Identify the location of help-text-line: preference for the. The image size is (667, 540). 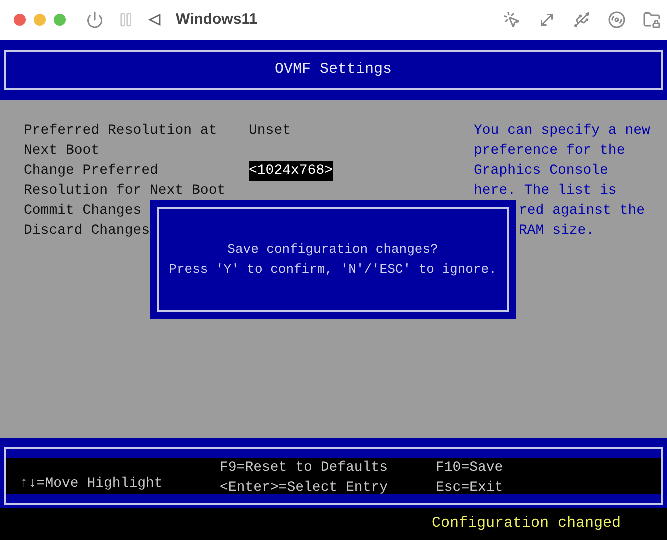
(550, 151).